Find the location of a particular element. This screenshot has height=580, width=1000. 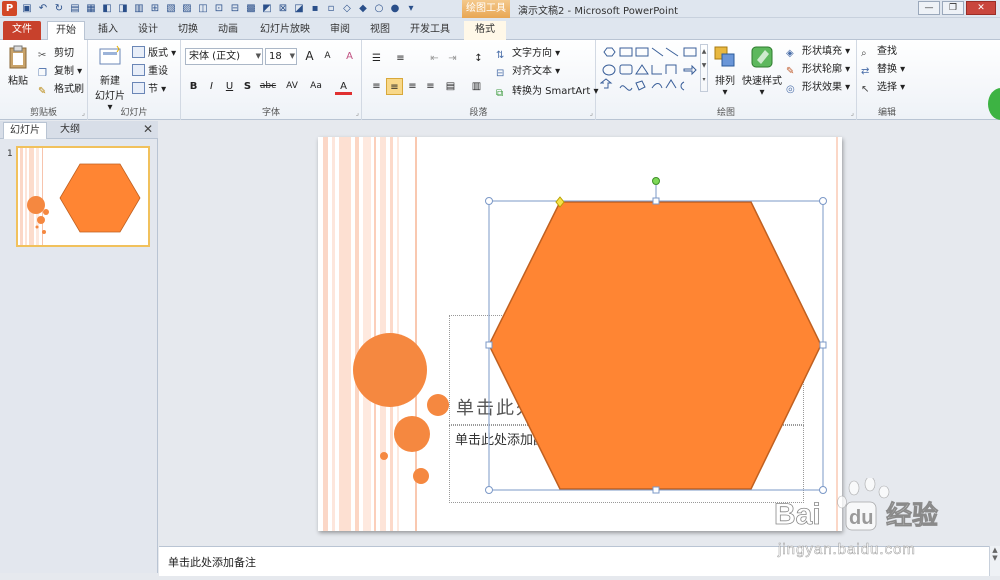

jingyan-text: 经验 is located at coordinates (912, 515).